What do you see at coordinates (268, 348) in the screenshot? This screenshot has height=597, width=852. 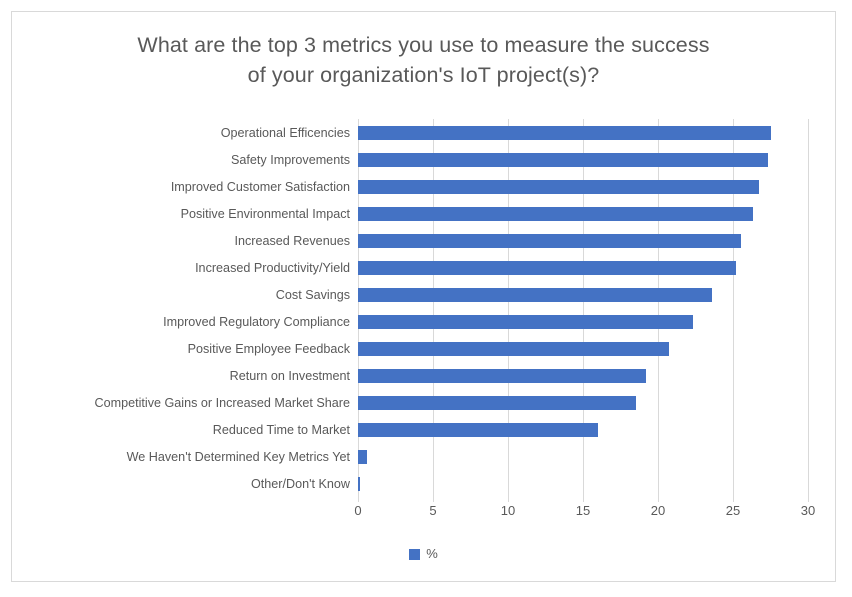 I see `category-label: Positive Employee Feedback` at bounding box center [268, 348].